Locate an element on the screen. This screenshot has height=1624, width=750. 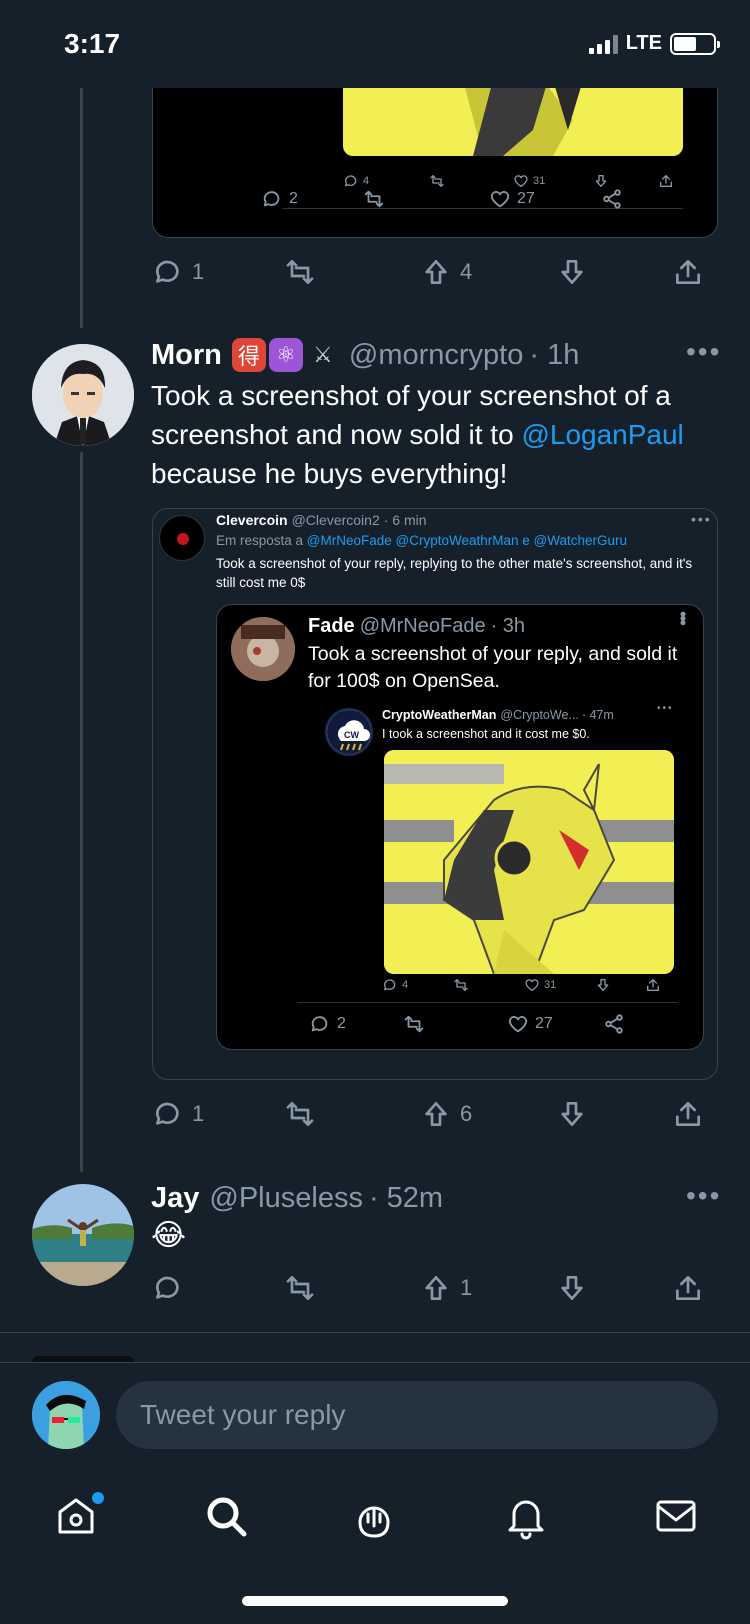
bottom-tab-bar is located at coordinates (375, 1552).